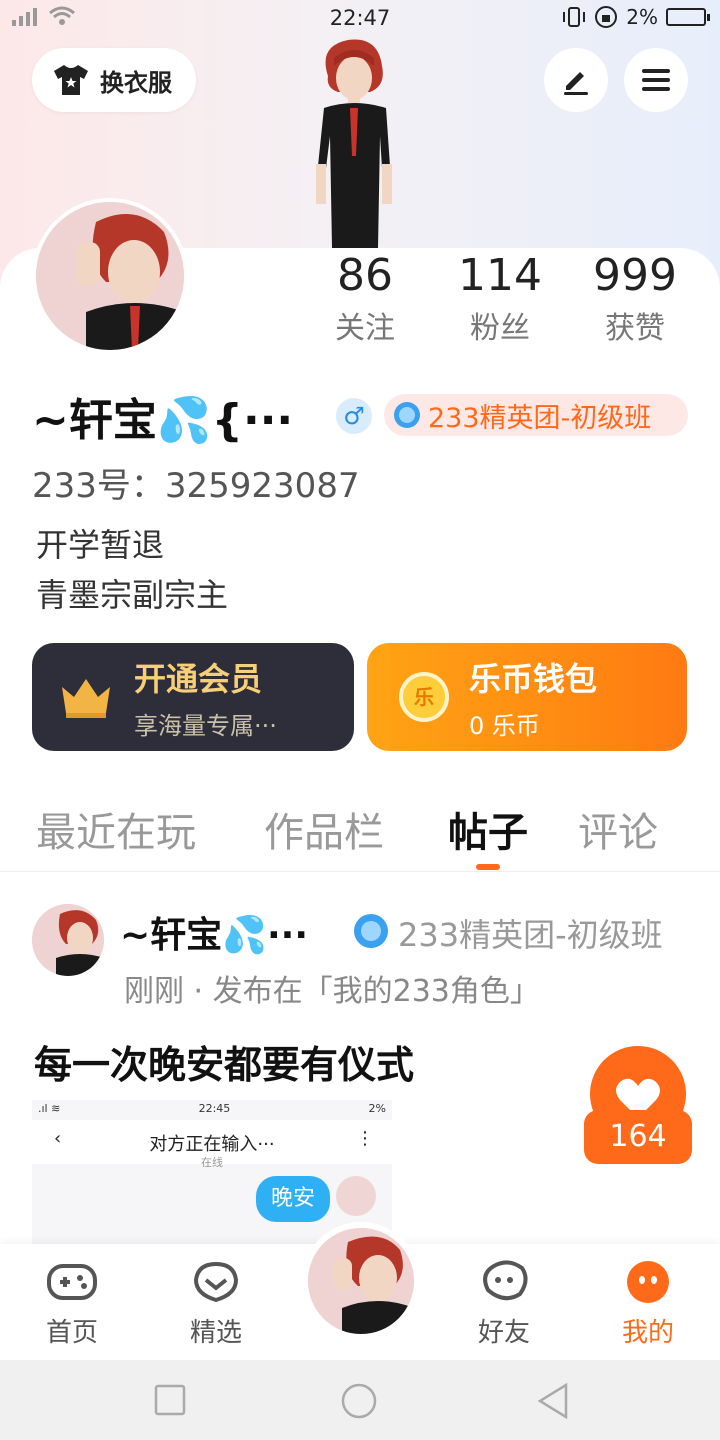  What do you see at coordinates (503, 1333) in the screenshot?
I see `nav-label: 好友` at bounding box center [503, 1333].